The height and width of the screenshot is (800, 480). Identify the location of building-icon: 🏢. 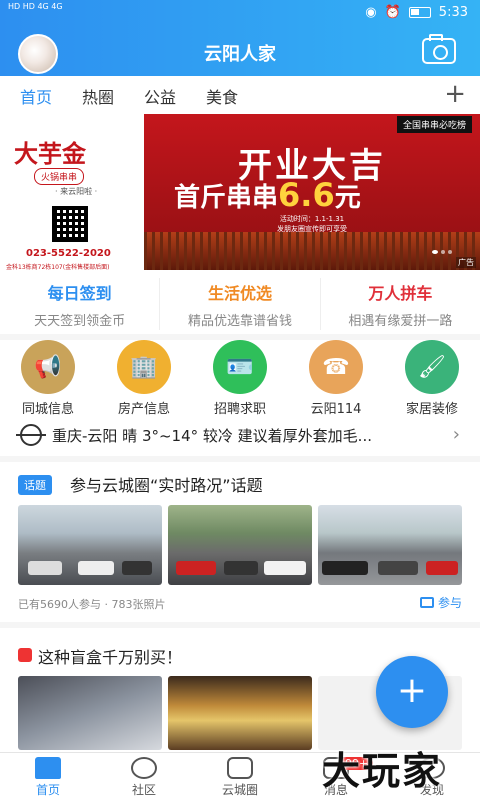
(144, 367).